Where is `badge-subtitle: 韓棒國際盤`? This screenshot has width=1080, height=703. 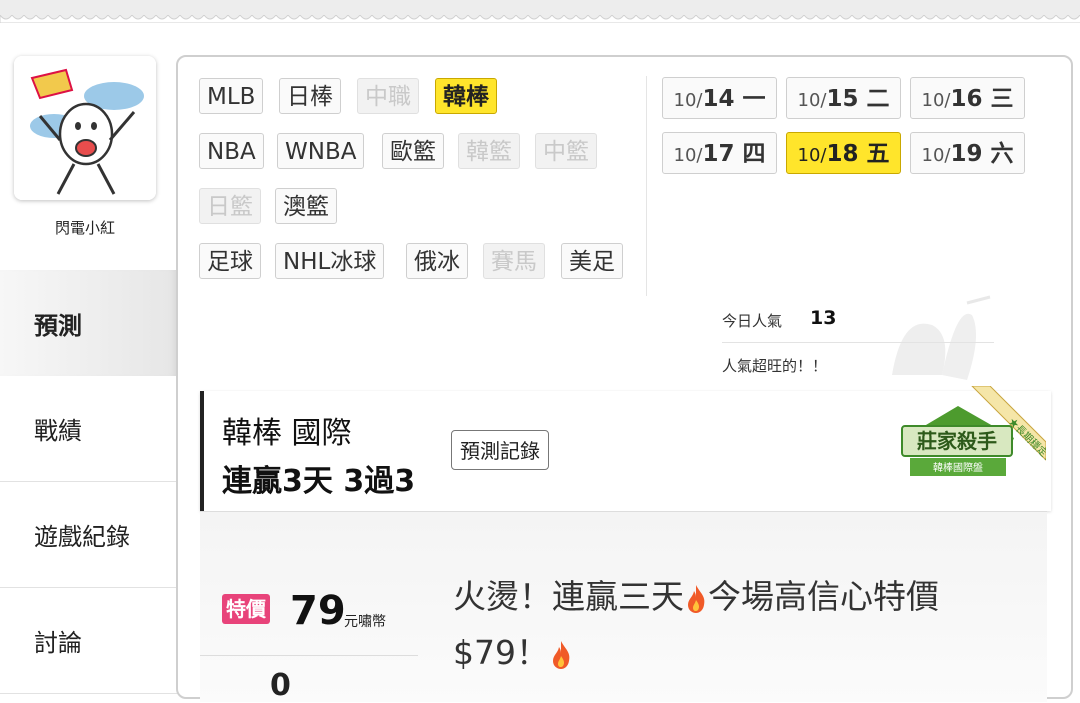 badge-subtitle: 韓棒國際盤 is located at coordinates (958, 467).